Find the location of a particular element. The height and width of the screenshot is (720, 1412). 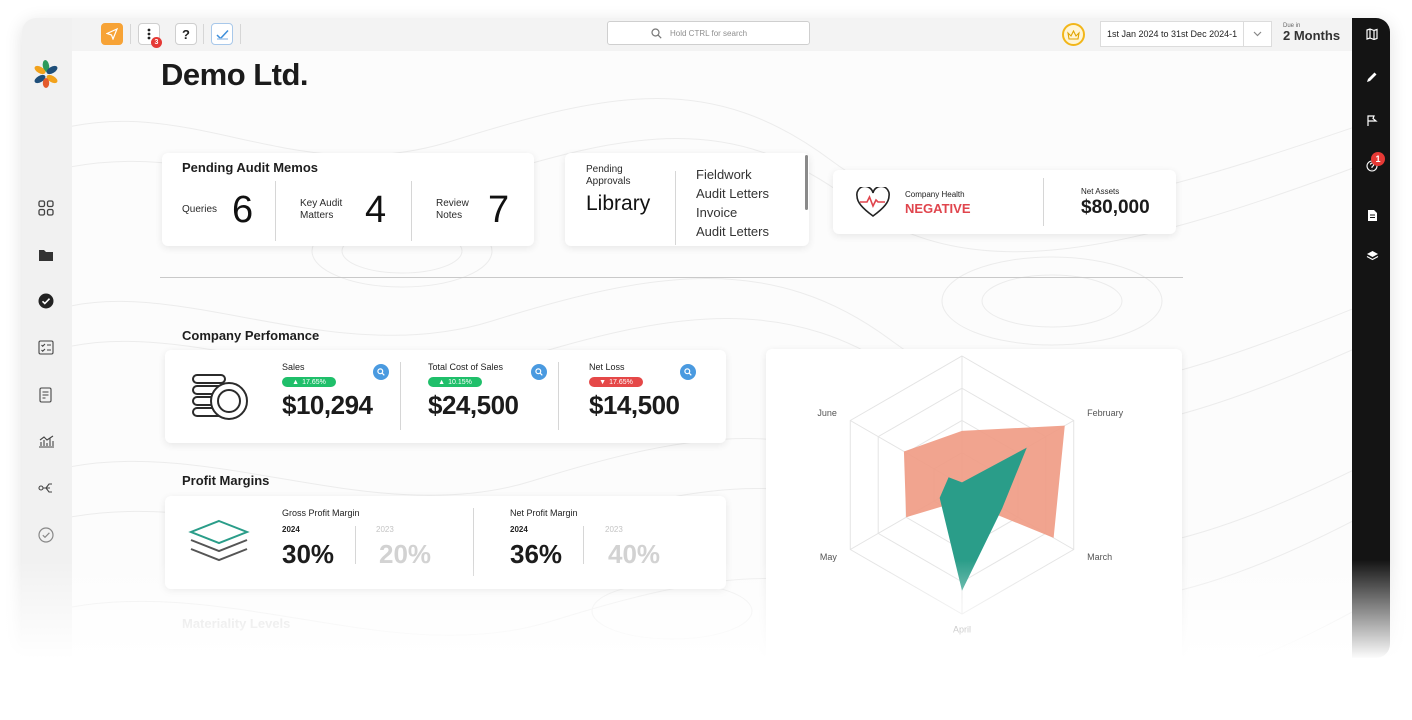

sales-search-icon is located at coordinates (381, 372).